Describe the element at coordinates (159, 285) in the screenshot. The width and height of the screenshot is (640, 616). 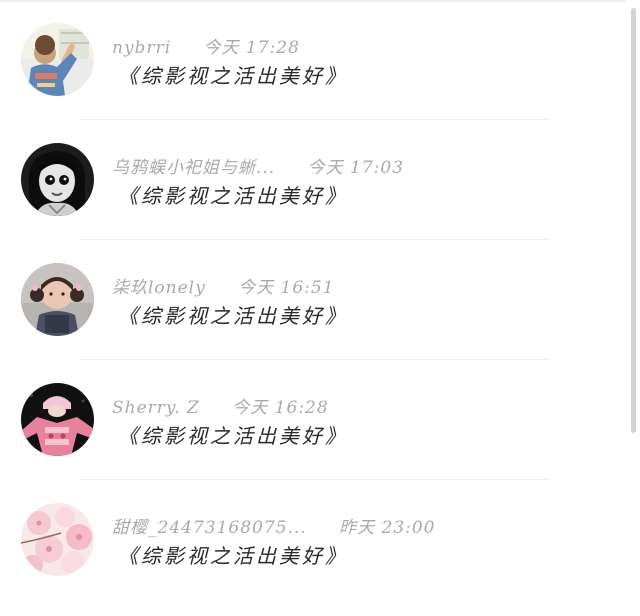
I see `username: 柒玖lonely` at that location.